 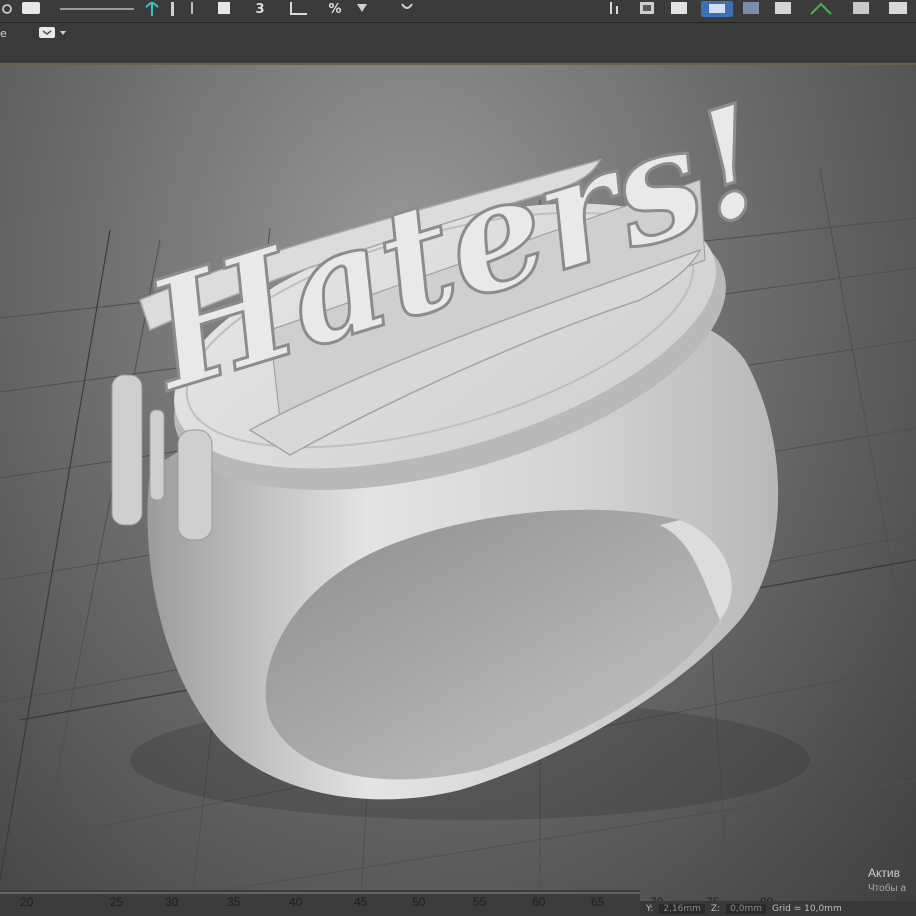 What do you see at coordinates (458, 11) in the screenshot?
I see `main-toolbar: 3 %` at bounding box center [458, 11].